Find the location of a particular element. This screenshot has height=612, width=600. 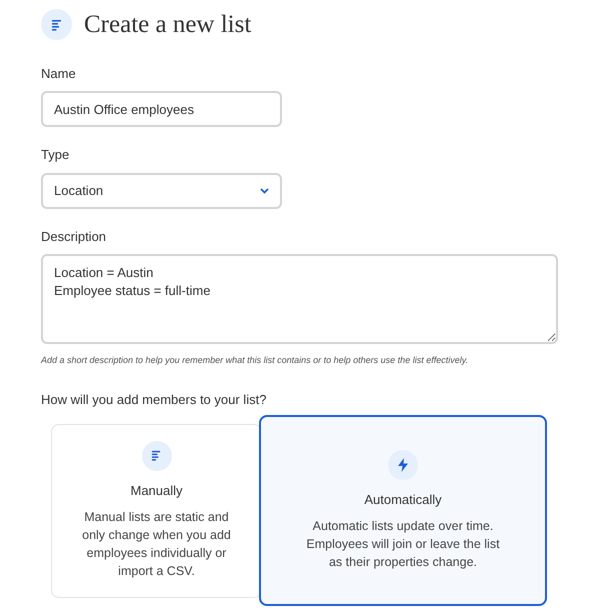

chevron-down-icon is located at coordinates (264, 191).